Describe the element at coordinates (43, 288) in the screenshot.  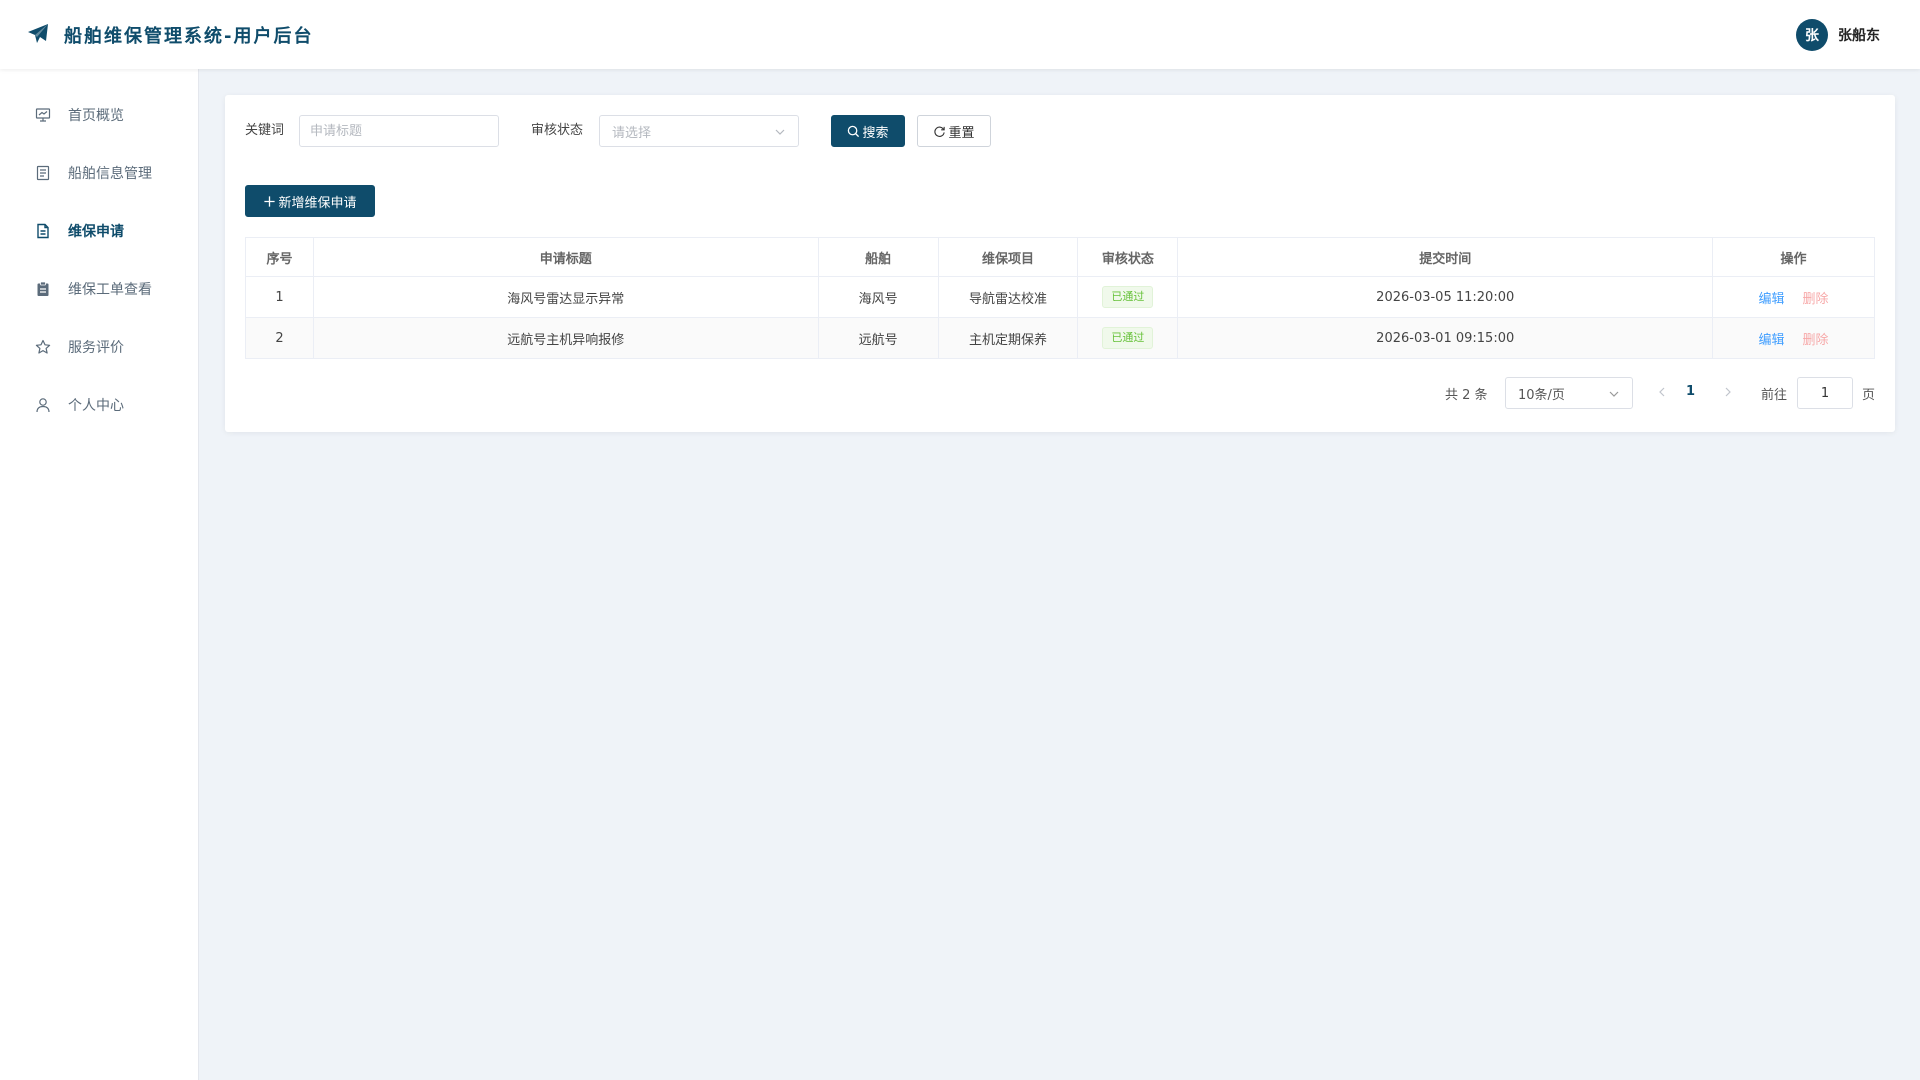
I see `clipboard-icon` at that location.